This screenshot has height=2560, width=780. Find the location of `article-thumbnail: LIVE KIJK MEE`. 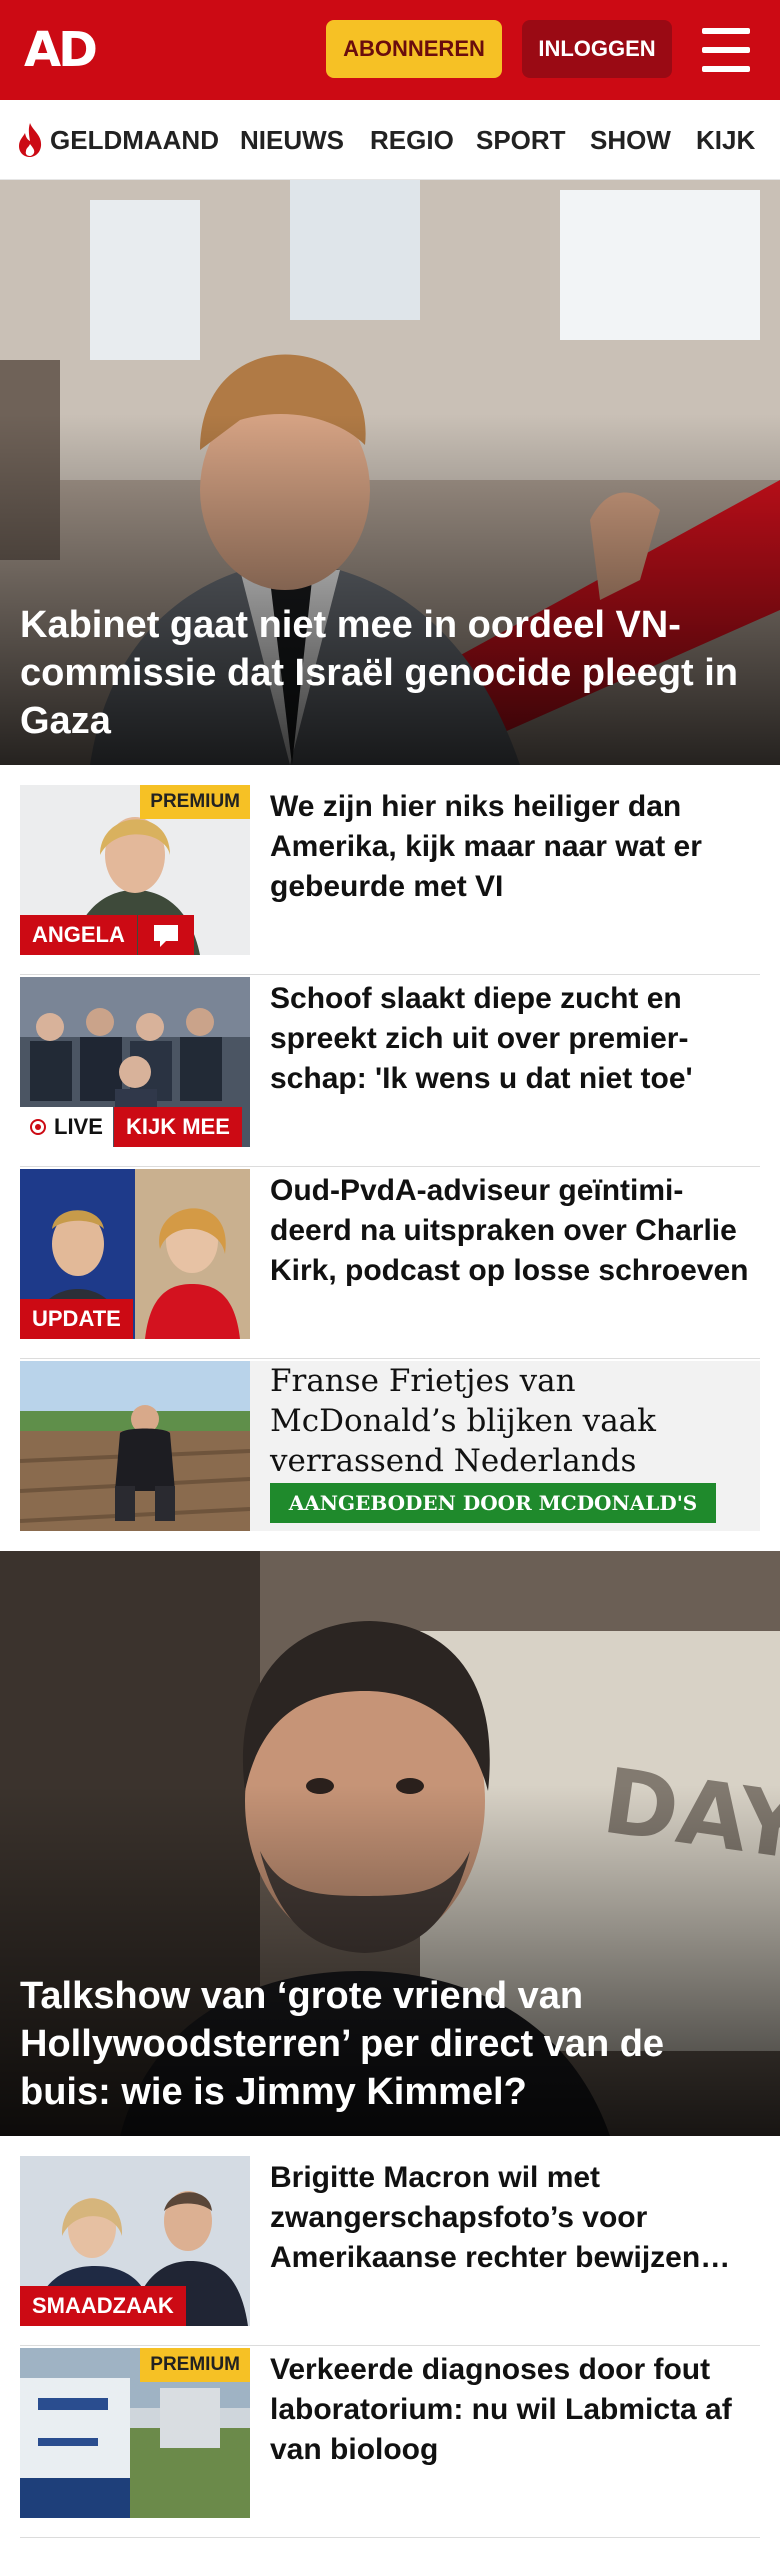

article-thumbnail: LIVE KIJK MEE is located at coordinates (135, 1062).